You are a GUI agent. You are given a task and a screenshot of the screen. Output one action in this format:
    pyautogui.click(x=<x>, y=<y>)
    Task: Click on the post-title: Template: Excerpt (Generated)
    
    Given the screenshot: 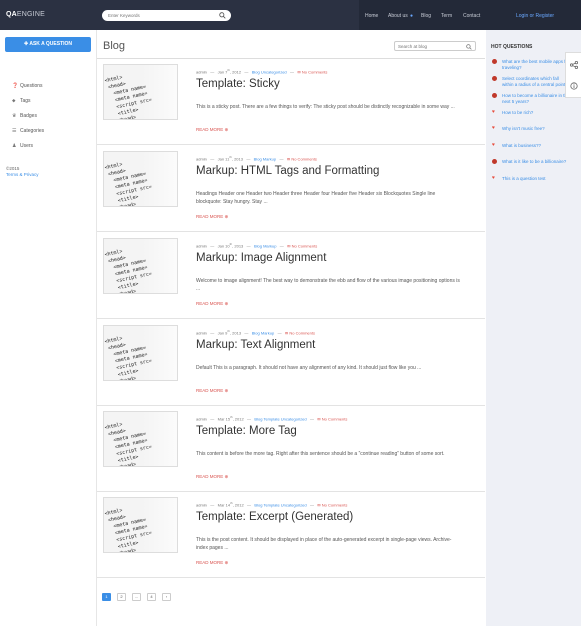 What is the action you would take?
    pyautogui.click(x=274, y=517)
    